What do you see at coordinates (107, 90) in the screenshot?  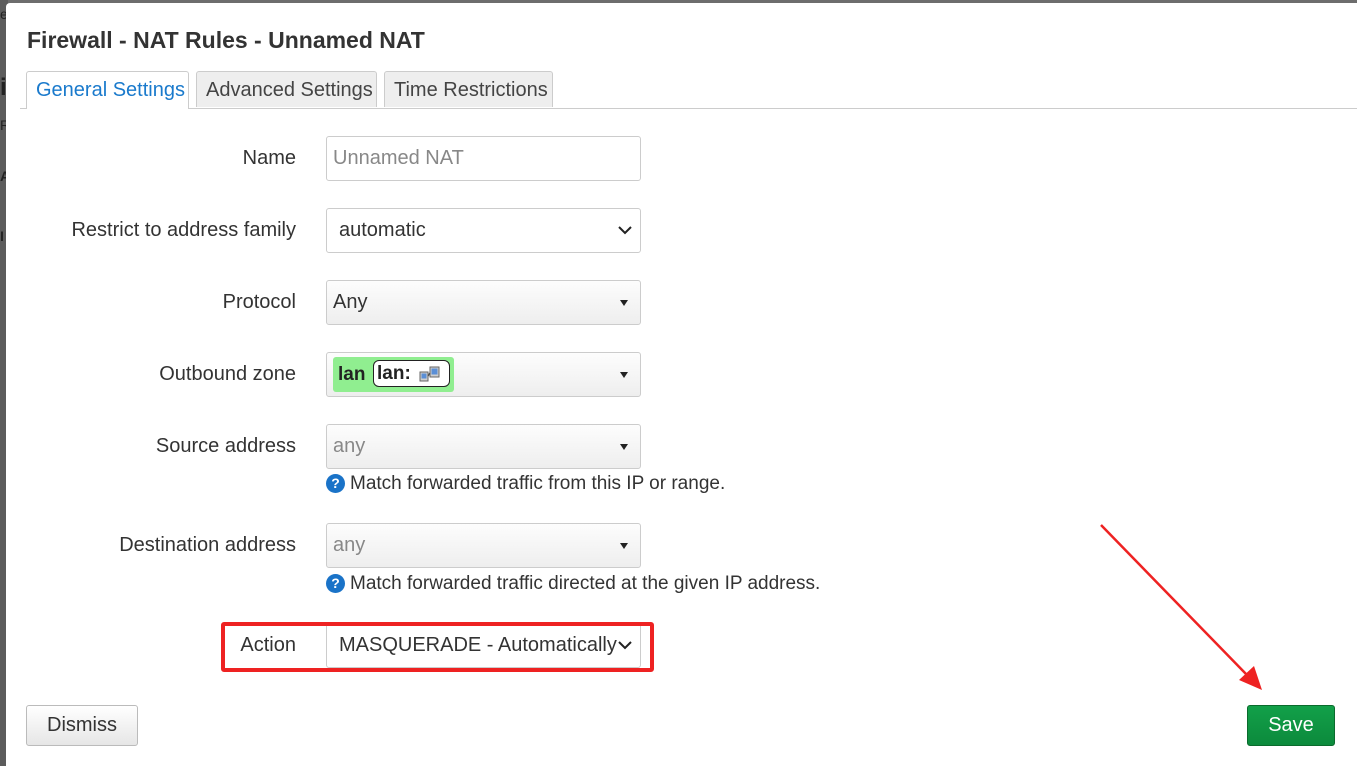 I see `tab-general-settings: General Settings` at bounding box center [107, 90].